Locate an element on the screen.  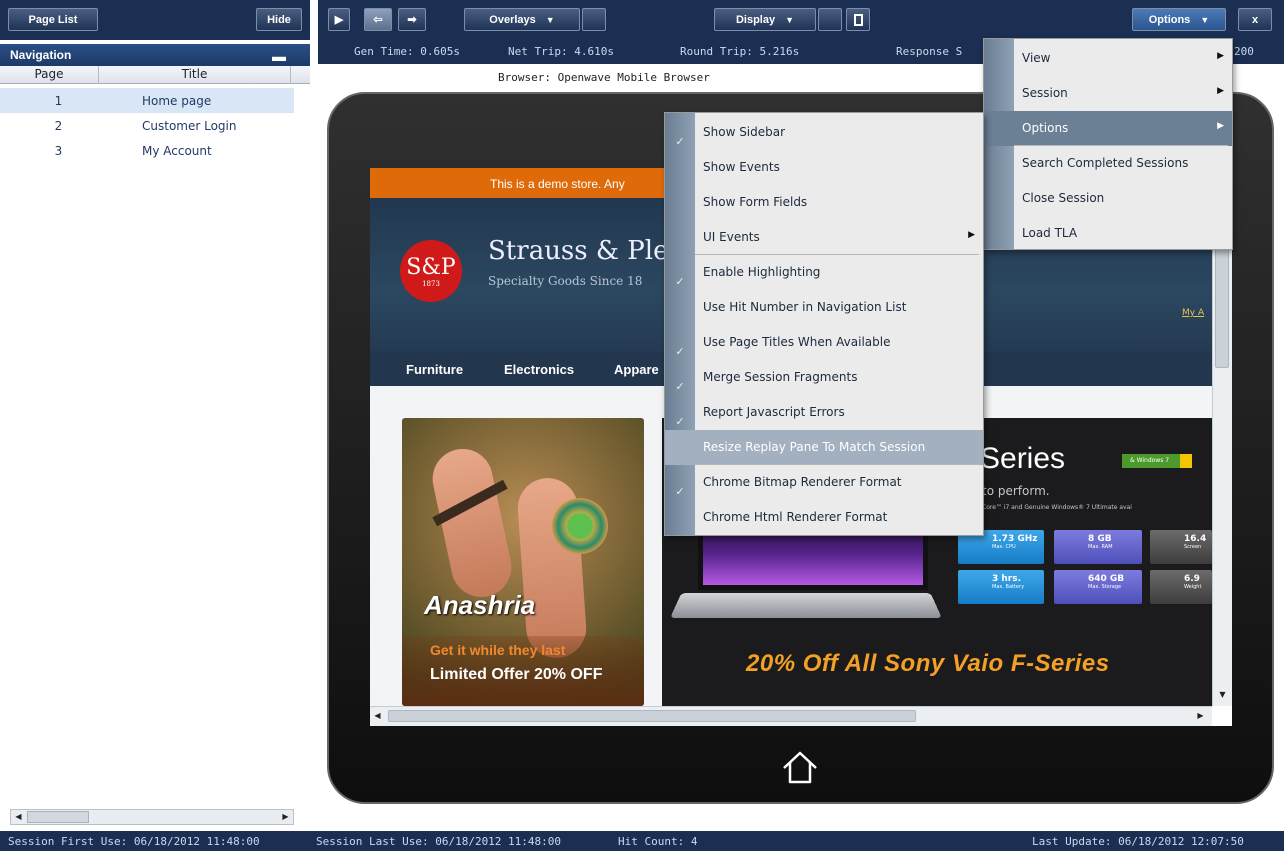
menu-item-resize-replay-pane: Resize Replay Pane To Match Session is located at coordinates (824, 447).